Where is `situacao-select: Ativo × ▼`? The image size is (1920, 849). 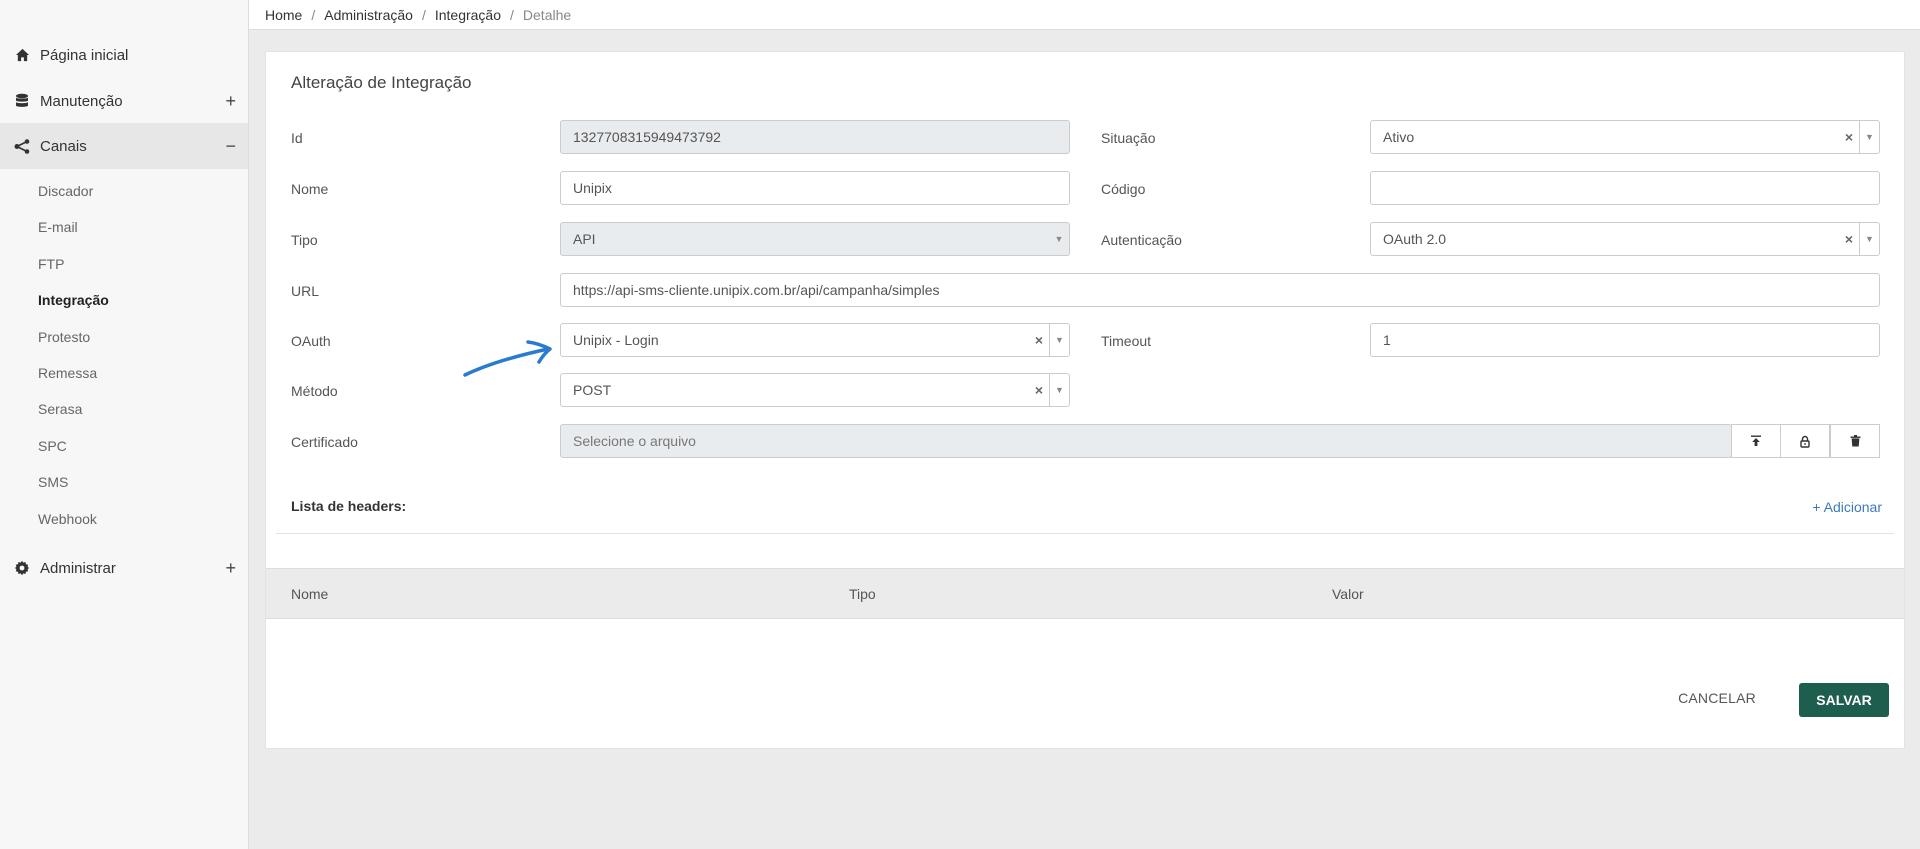
situacao-select: Ativo × ▼ is located at coordinates (1625, 137).